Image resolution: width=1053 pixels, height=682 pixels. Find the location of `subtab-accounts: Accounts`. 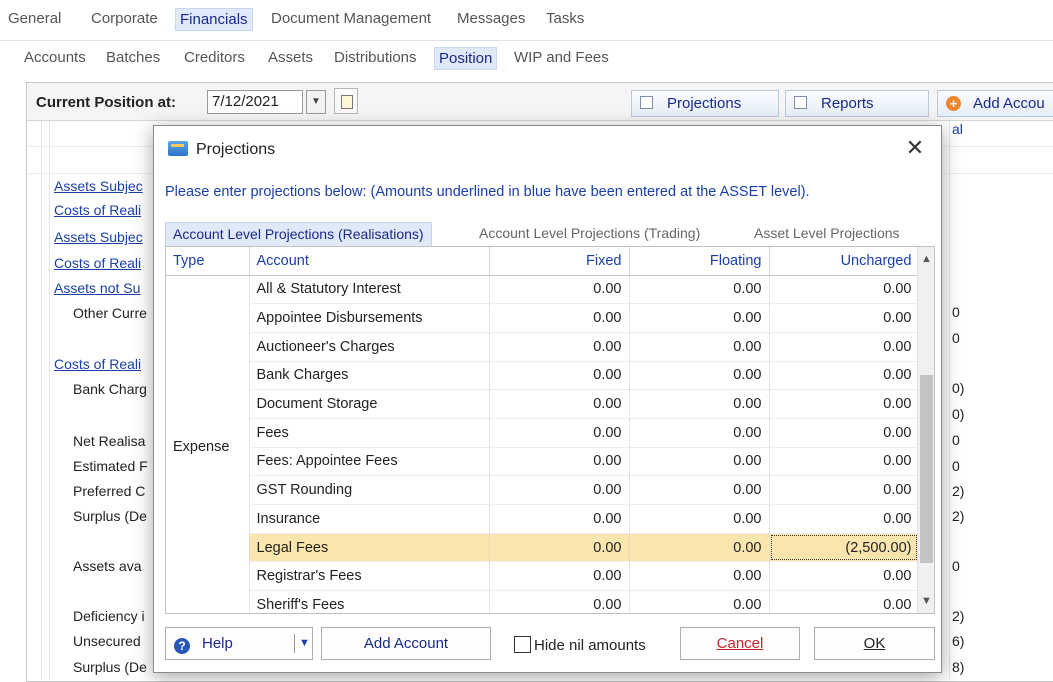

subtab-accounts: Accounts is located at coordinates (55, 57).